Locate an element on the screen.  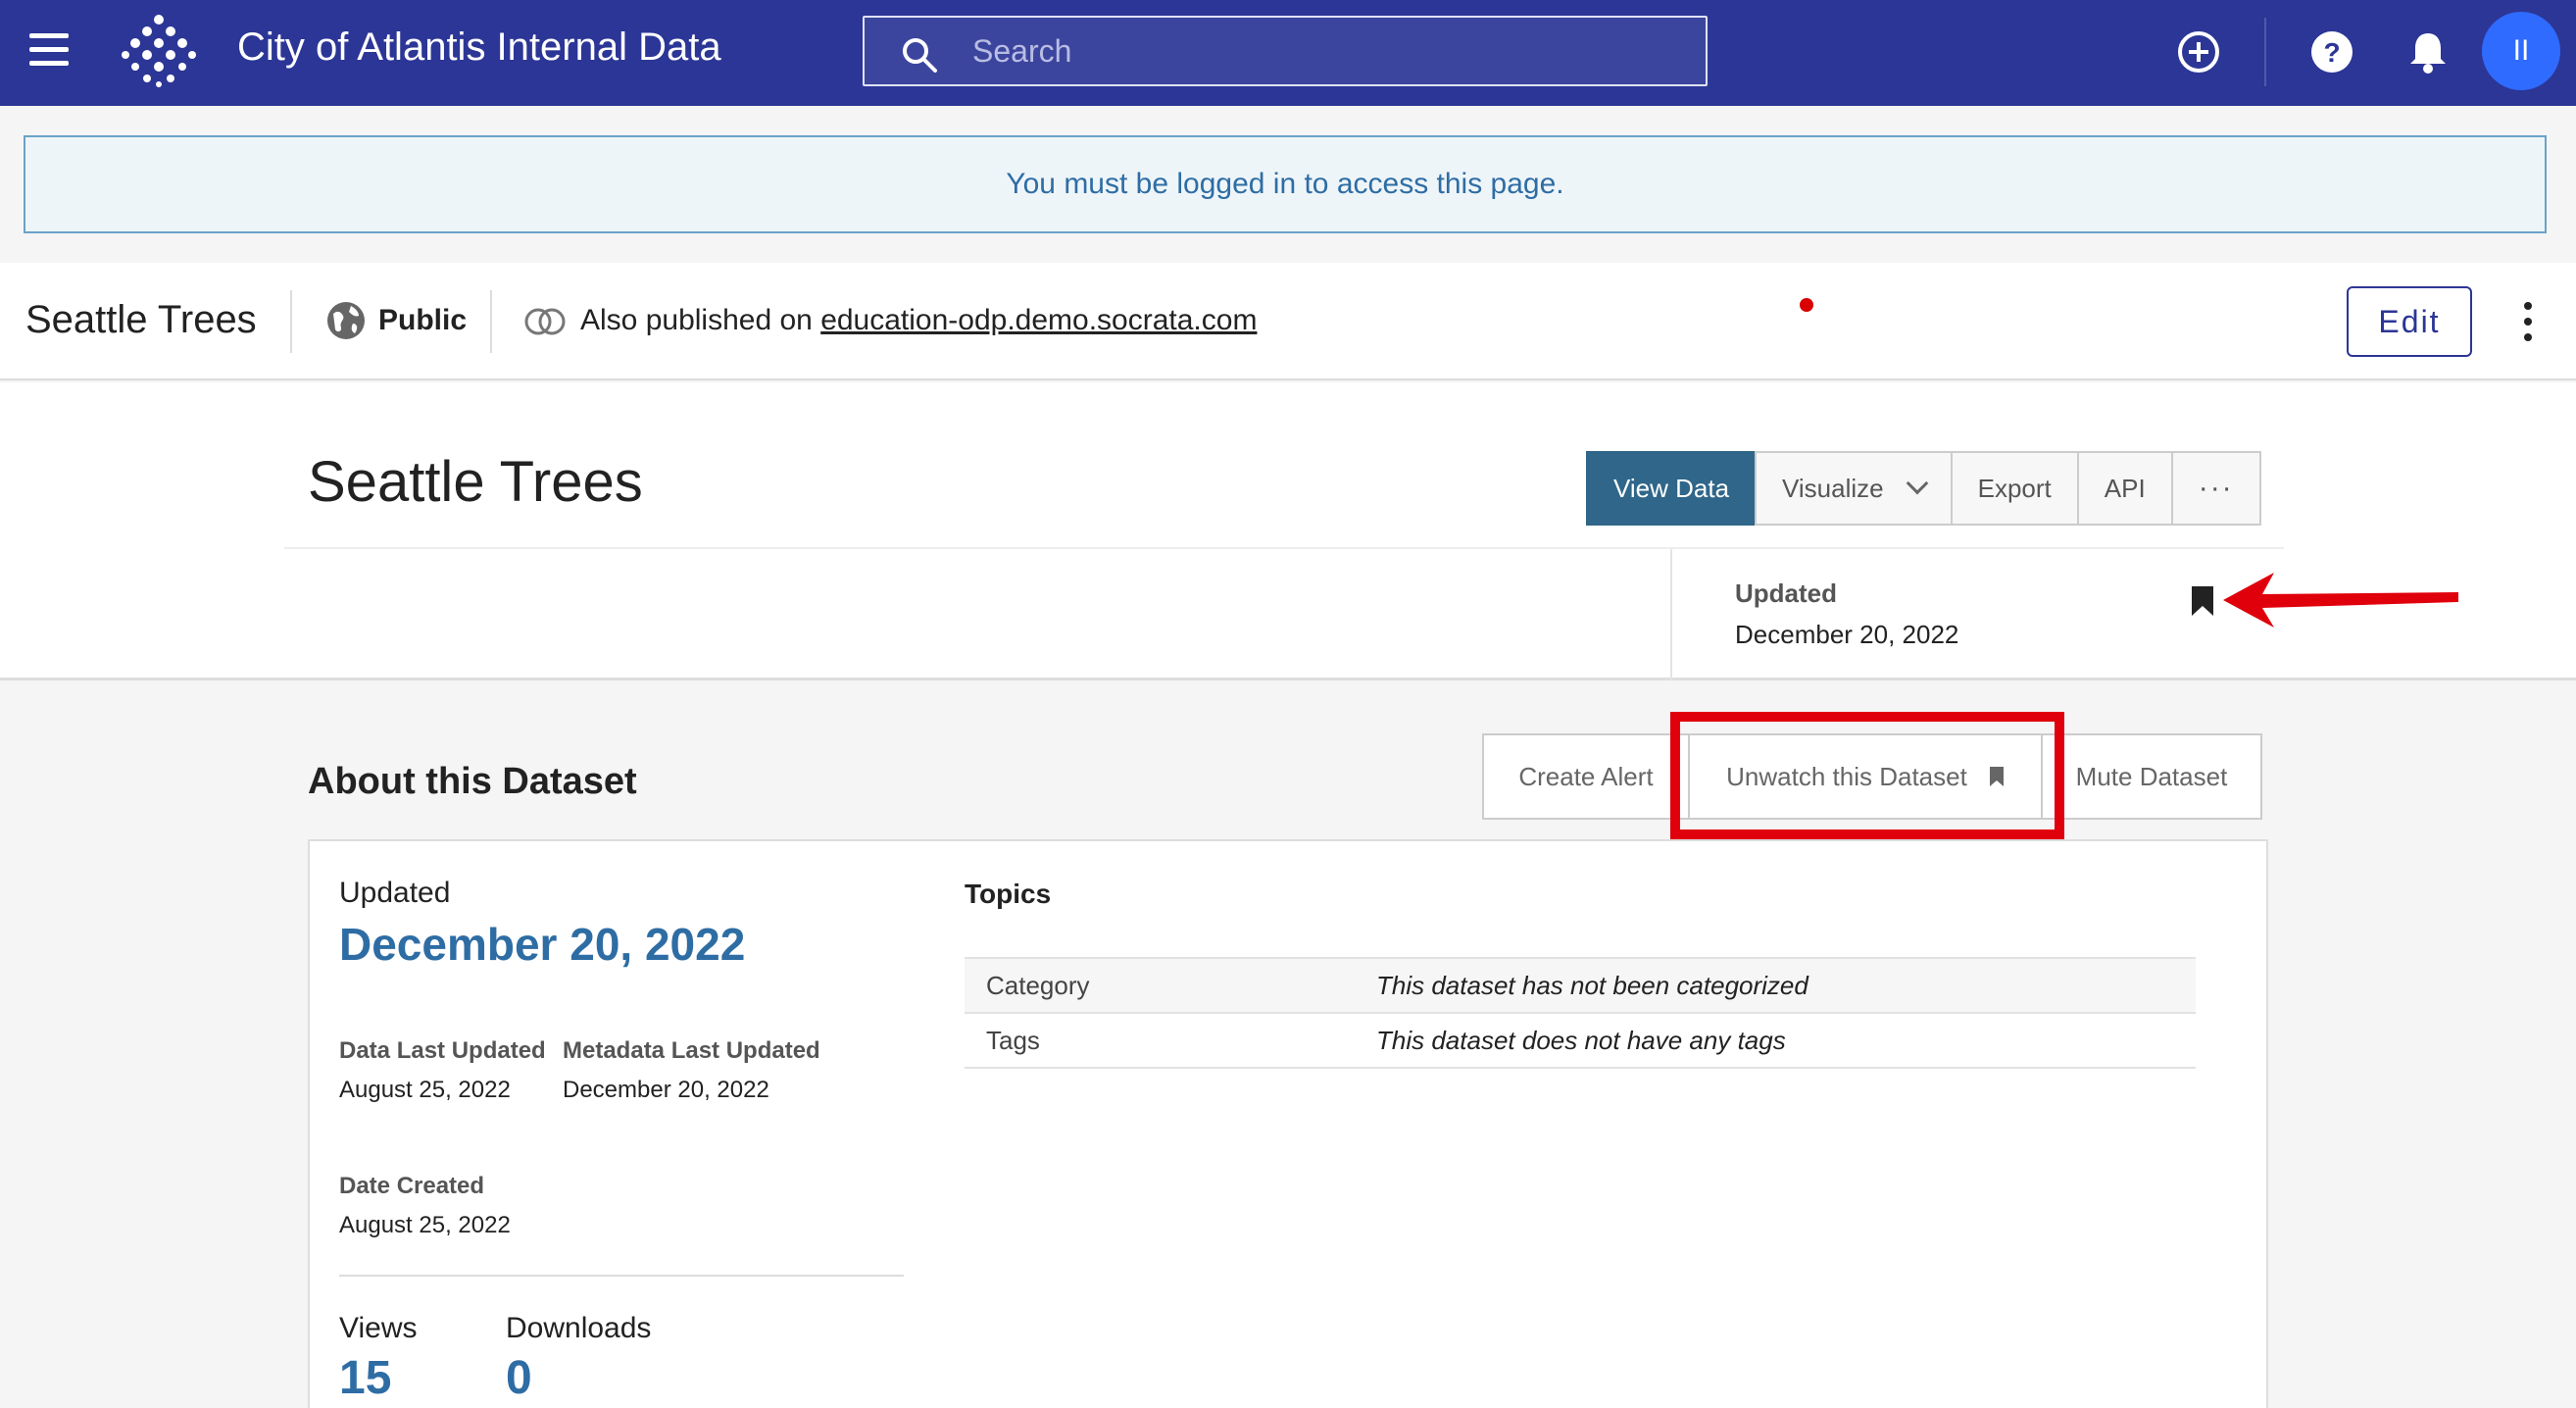
federation-icon is located at coordinates (545, 321).